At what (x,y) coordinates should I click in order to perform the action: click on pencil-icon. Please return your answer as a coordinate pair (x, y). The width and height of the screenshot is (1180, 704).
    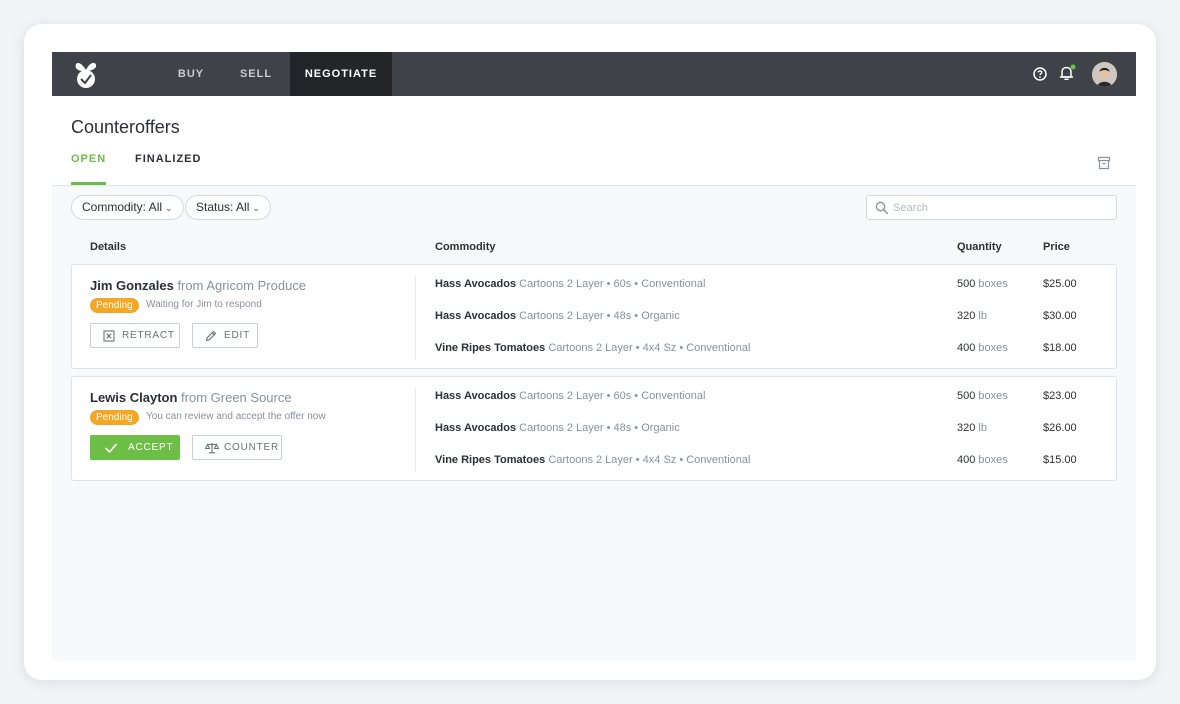
    Looking at the image, I should click on (211, 336).